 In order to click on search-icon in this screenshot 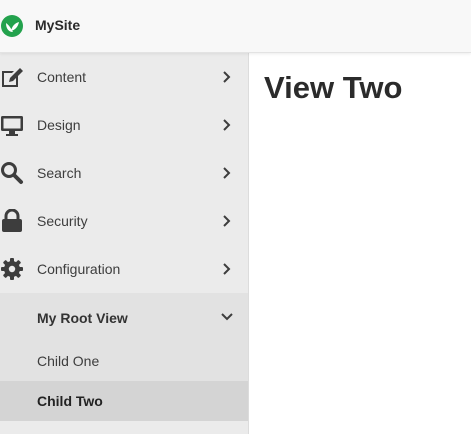, I will do `click(12, 173)`.